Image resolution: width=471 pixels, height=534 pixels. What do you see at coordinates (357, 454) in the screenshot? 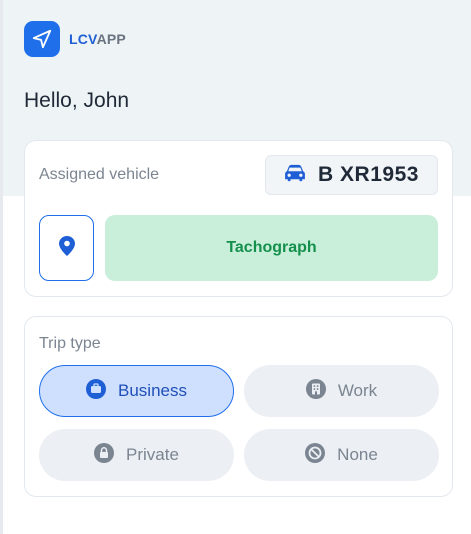
I see `trip-option-label: None` at bounding box center [357, 454].